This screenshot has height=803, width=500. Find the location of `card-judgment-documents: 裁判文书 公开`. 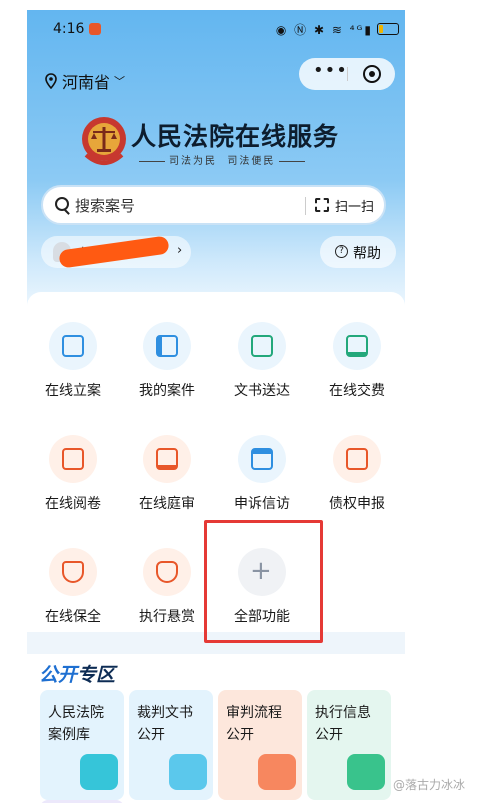

card-judgment-documents: 裁判文书 公开 is located at coordinates (171, 745).